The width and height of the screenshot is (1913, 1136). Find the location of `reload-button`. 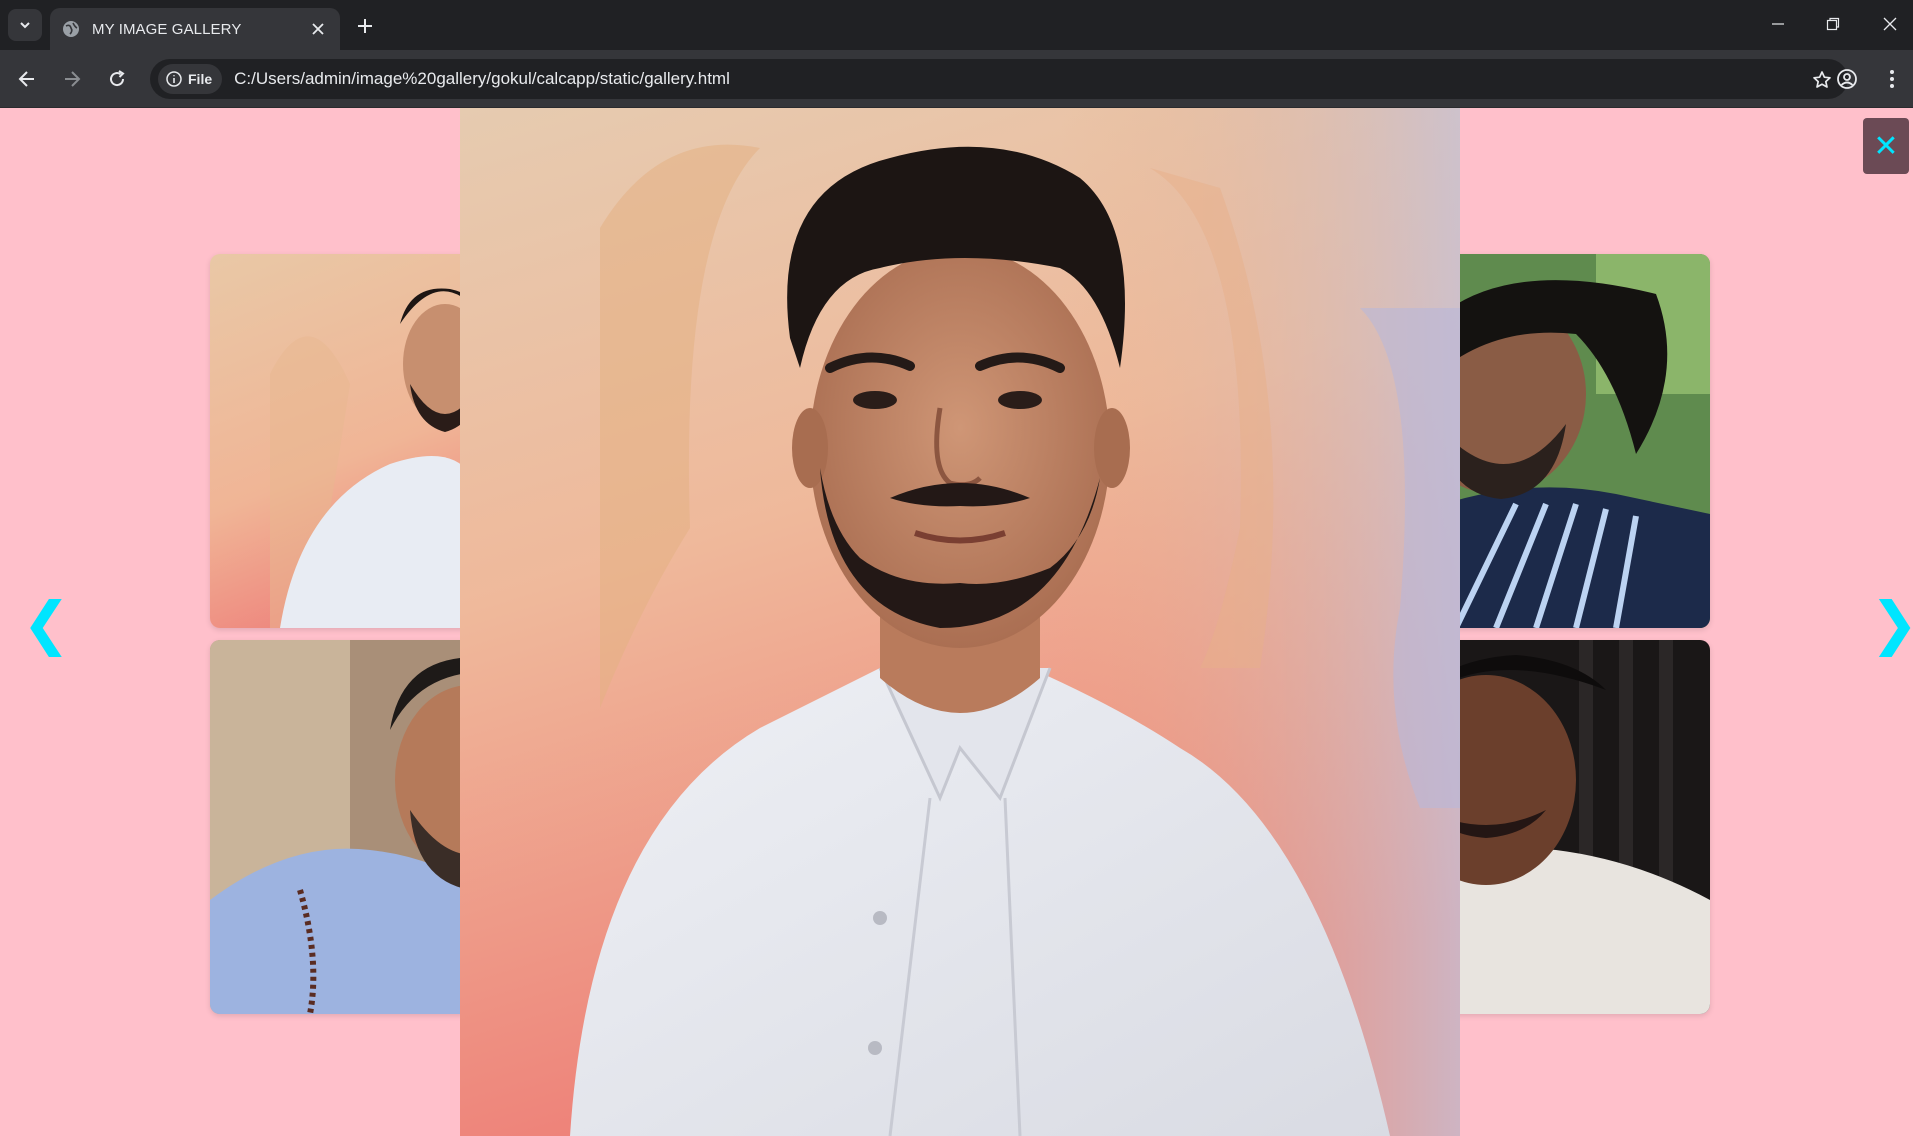

reload-button is located at coordinates (117, 79).